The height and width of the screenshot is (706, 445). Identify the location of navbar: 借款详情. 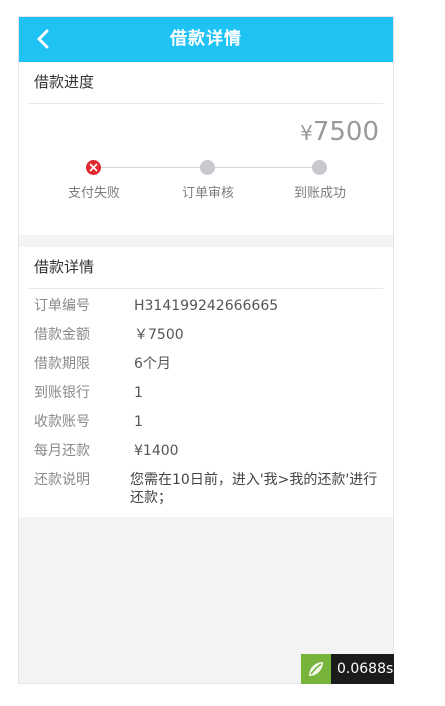
(206, 39).